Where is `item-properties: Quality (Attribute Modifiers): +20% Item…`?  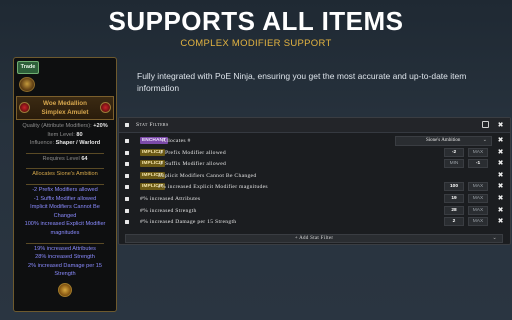 item-properties: Quality (Attribute Modifiers): +20% Item… is located at coordinates (65, 200).